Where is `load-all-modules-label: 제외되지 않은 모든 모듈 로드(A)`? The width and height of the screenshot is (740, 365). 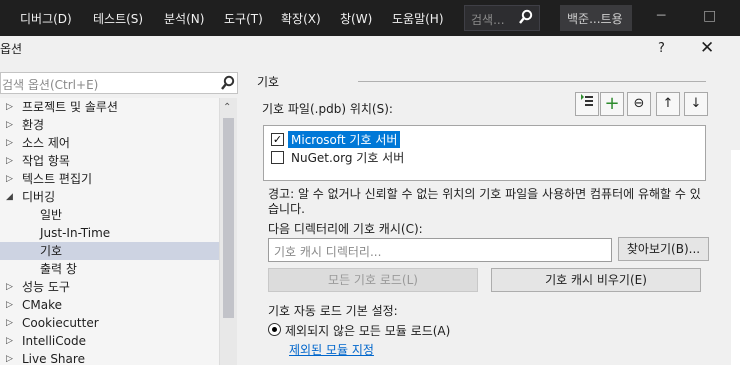
load-all-modules-label: 제외되지 않은 모든 모듈 로드(A) is located at coordinates (367, 330).